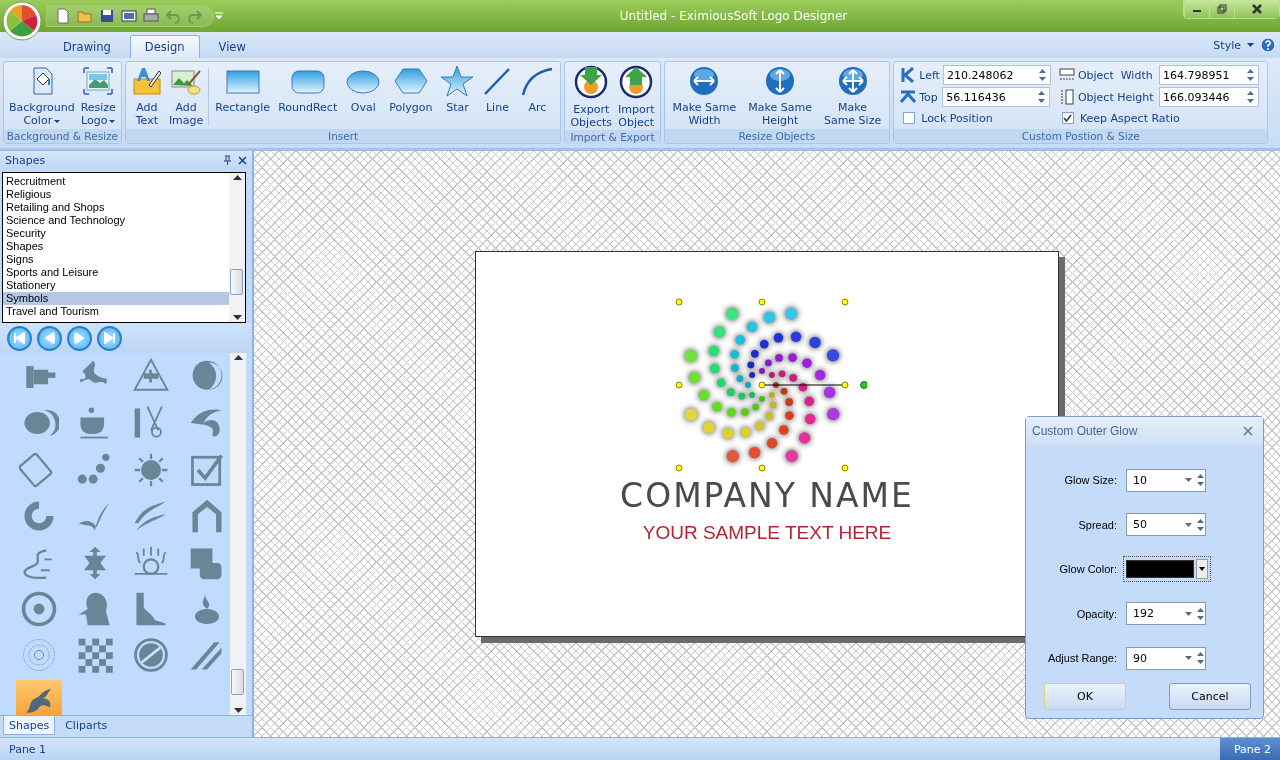  What do you see at coordinates (1097, 524) in the screenshot?
I see `field-label: Spread:` at bounding box center [1097, 524].